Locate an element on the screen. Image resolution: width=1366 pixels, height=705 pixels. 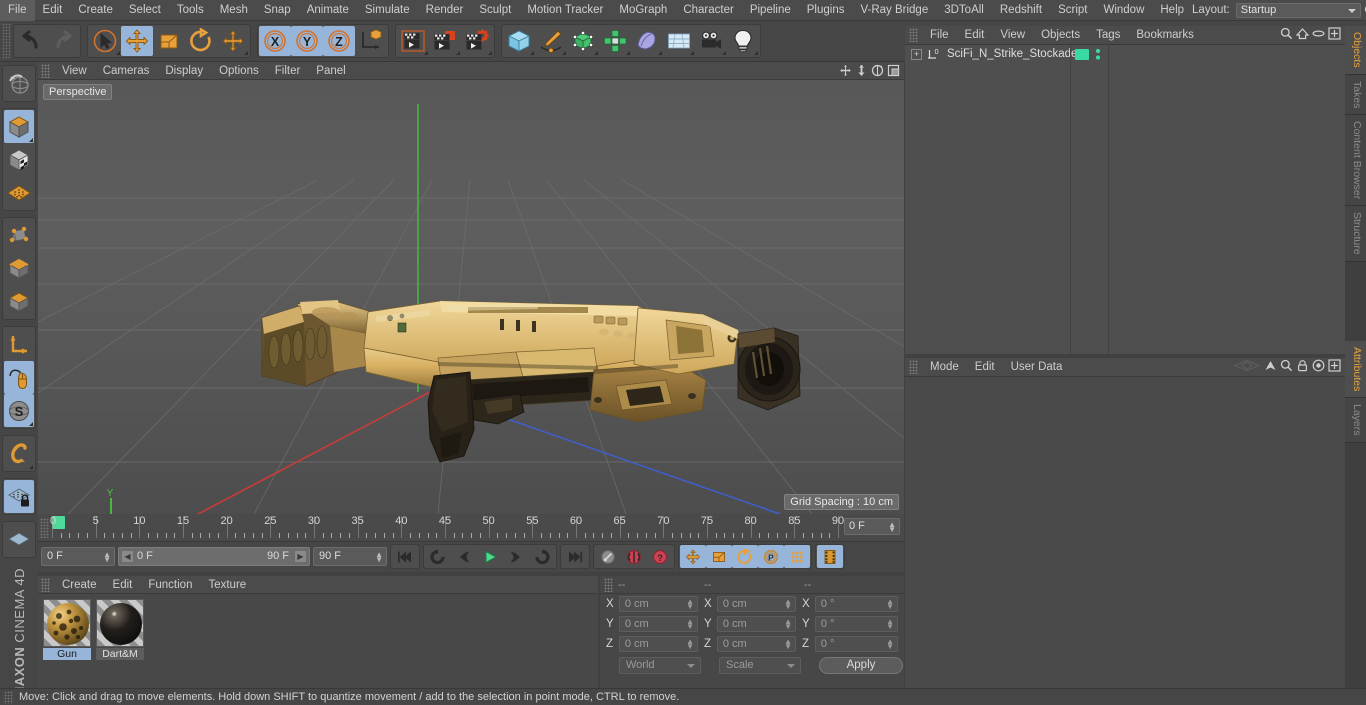
expander-toggle: + is located at coordinates (916, 54).